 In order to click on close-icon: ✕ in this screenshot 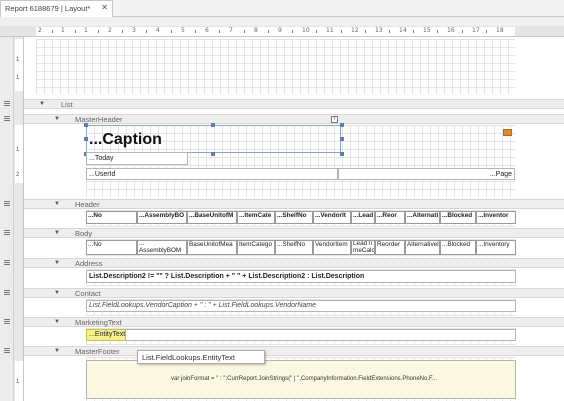, I will do `click(104, 7)`.